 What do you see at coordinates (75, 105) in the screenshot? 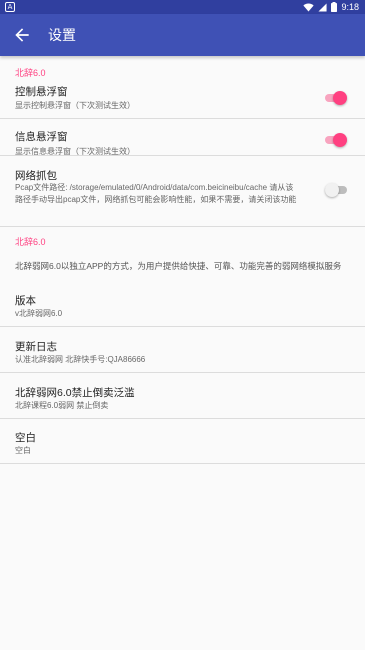
I see `pref-summary: 显示控制悬浮窗（下次测试生效）` at bounding box center [75, 105].